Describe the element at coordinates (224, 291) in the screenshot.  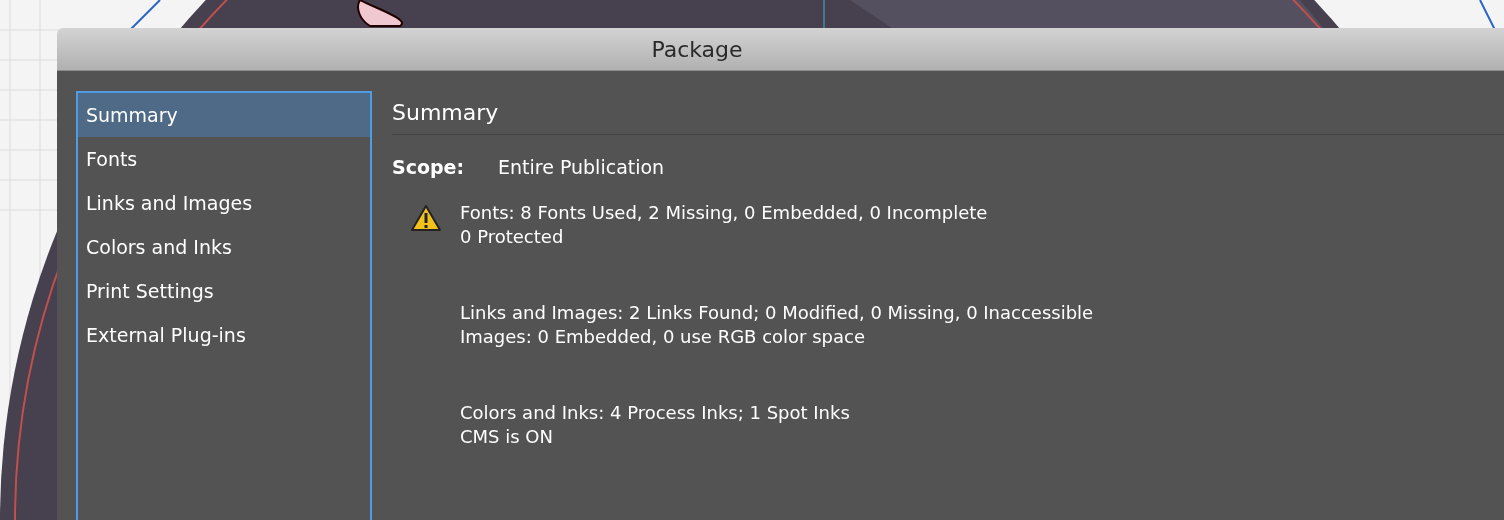
I see `category-item: Print Settings` at that location.